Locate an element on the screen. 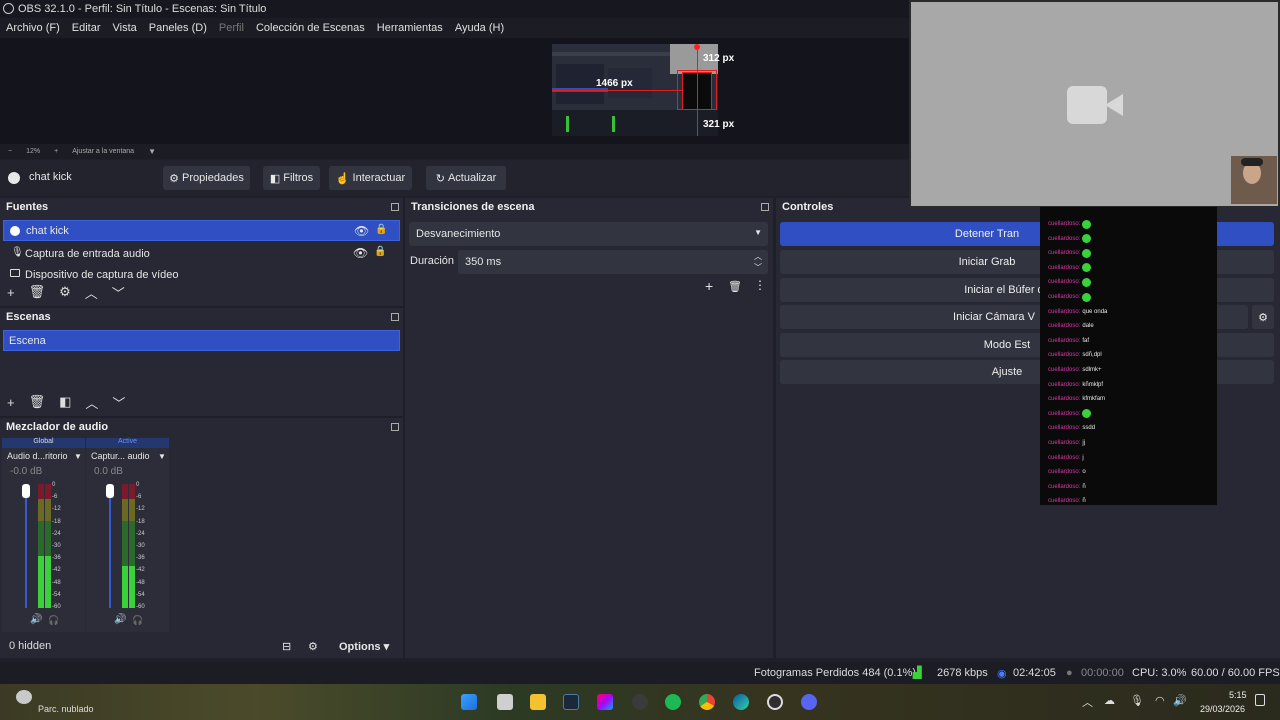  steam-icon is located at coordinates (571, 702).